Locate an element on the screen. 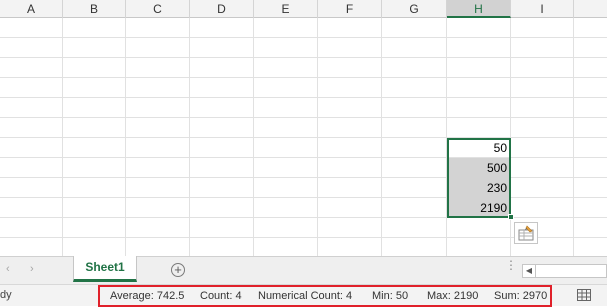  stat-max: Max: 2190 is located at coordinates (452, 296).